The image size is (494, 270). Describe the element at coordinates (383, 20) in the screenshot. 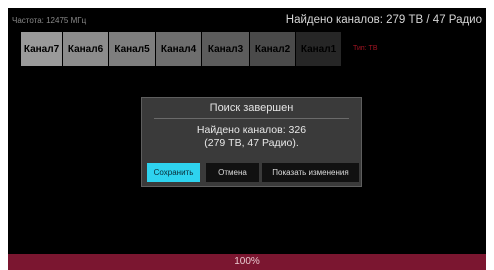

I see `found-channels-summary: Найдено каналов: 279 ТВ / 47 Радио` at that location.